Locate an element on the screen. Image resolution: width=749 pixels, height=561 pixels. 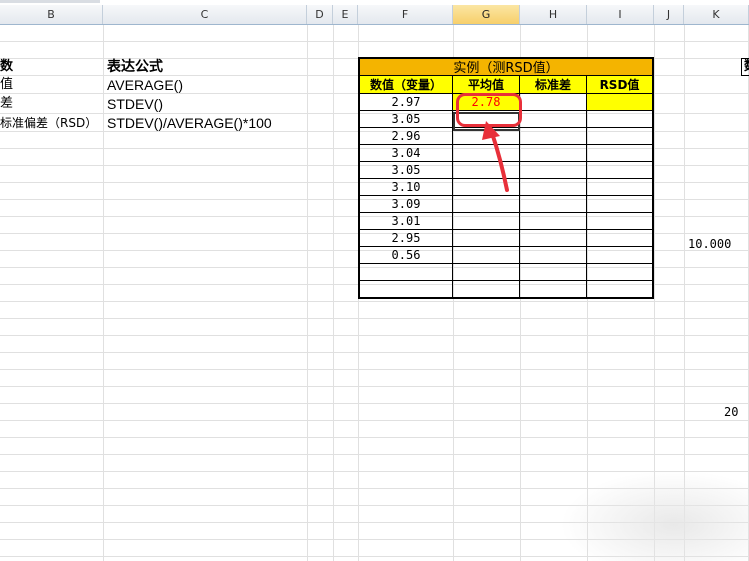
cell-k-value: 10.000 is located at coordinates (710, 244).